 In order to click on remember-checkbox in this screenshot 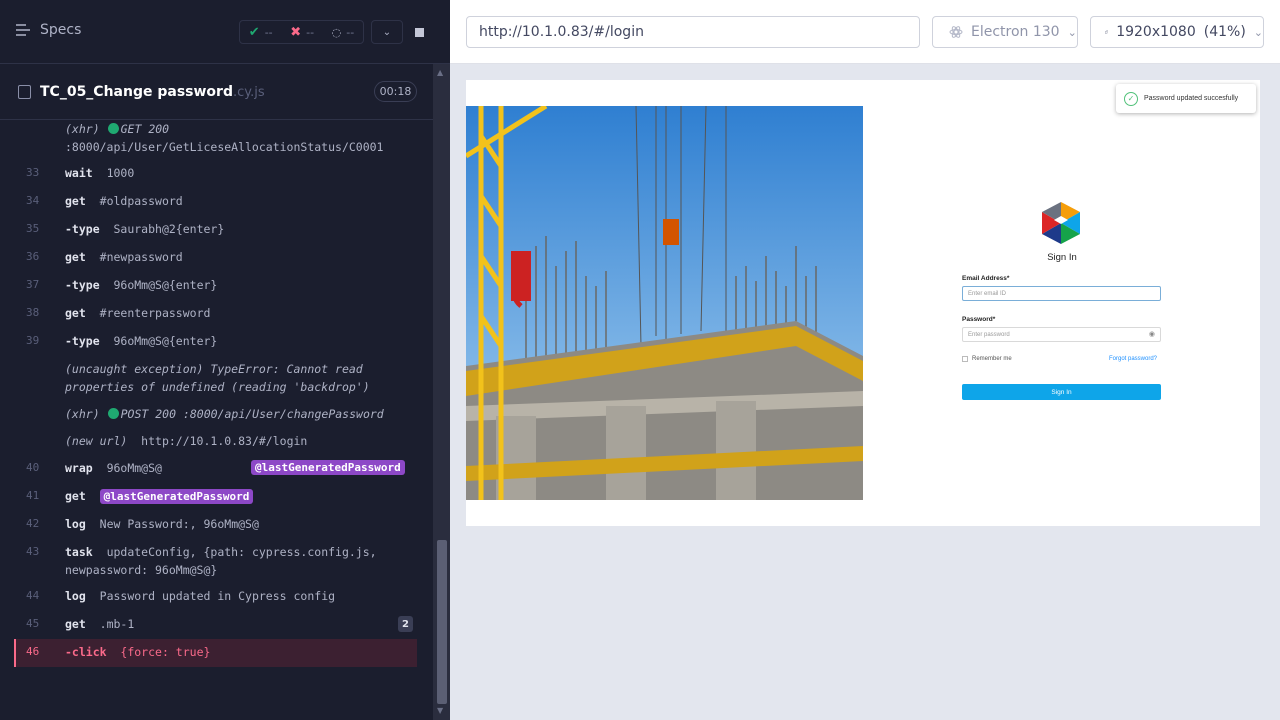, I will do `click(965, 359)`.